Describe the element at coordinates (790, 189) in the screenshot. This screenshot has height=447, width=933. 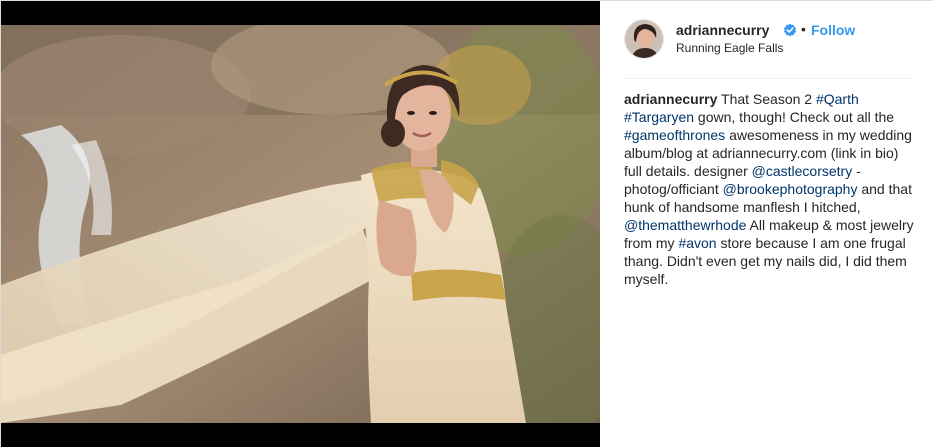
I see `mention-link: @brookephotography` at that location.